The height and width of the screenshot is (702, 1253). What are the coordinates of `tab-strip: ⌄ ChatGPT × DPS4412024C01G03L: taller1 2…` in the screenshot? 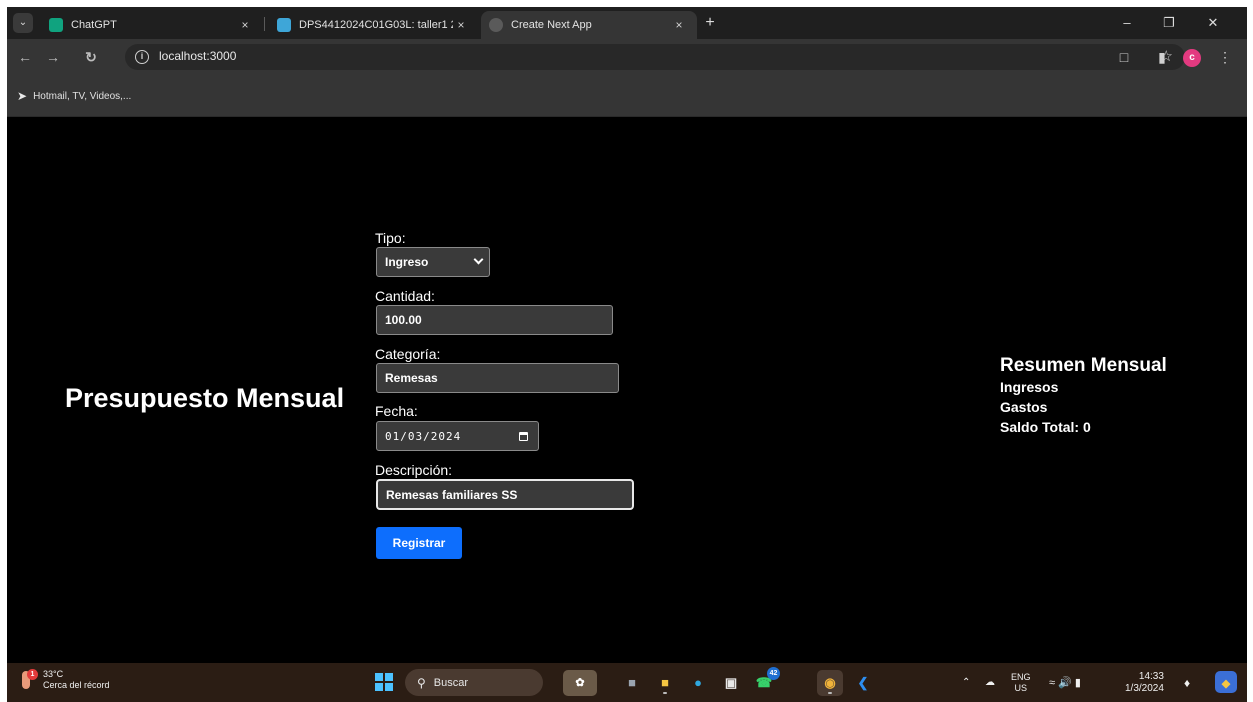 It's located at (627, 23).